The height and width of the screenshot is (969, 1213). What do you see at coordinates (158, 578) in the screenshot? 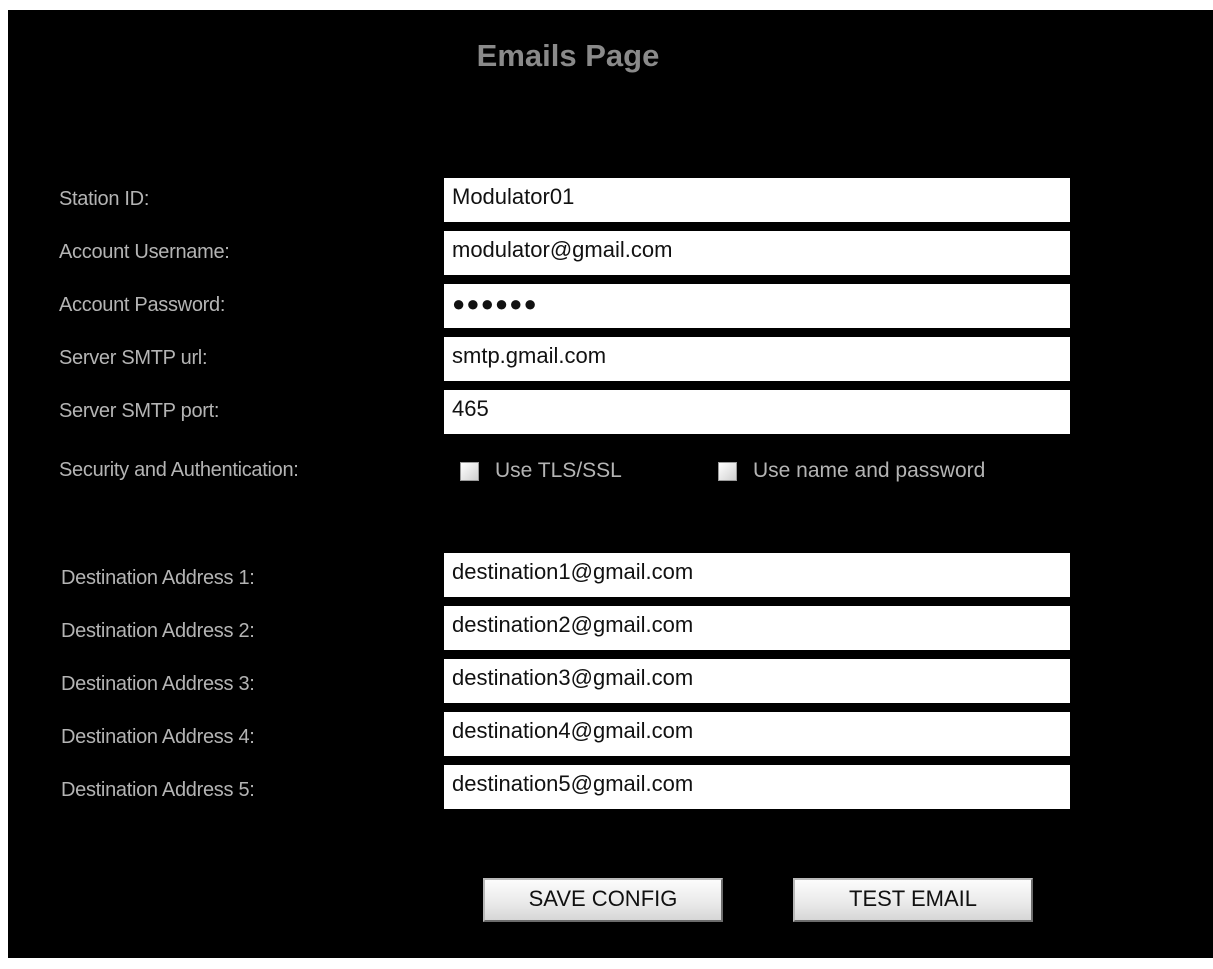
I see `destination-1-label: Destination Address 1:` at bounding box center [158, 578].